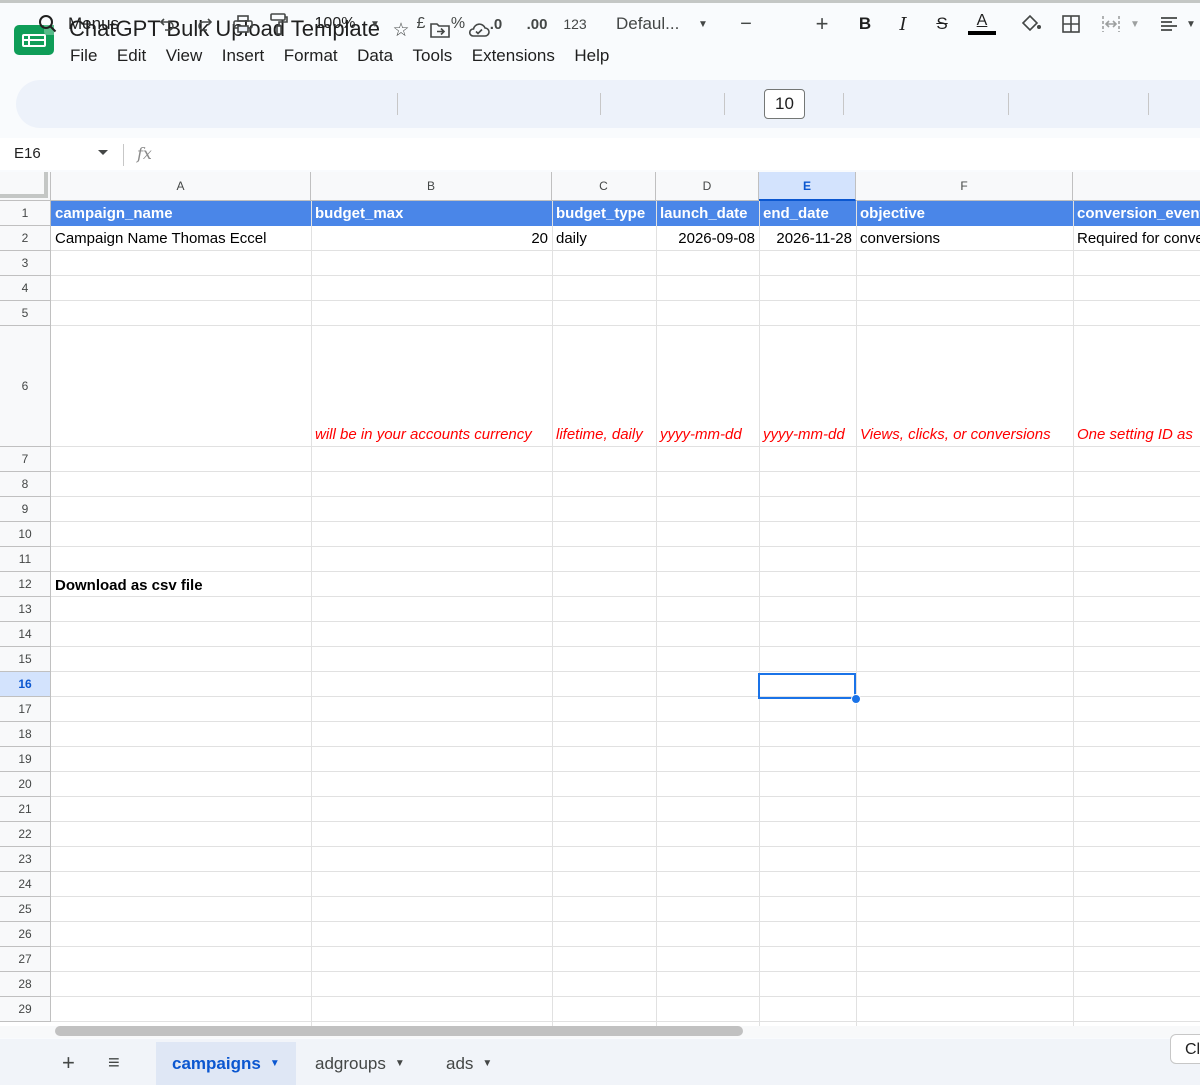 This screenshot has height=1085, width=1200. What do you see at coordinates (421, 24) in the screenshot?
I see `currency-format-button: £` at bounding box center [421, 24].